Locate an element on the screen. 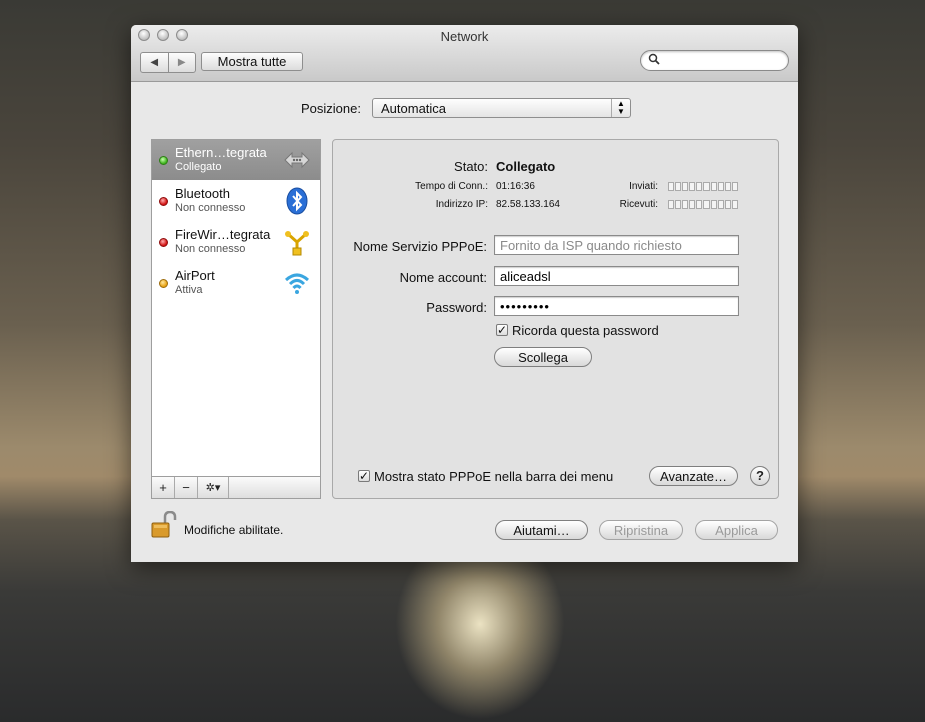 The height and width of the screenshot is (722, 925). remember-password-checkbox: ✓ is located at coordinates (502, 330).